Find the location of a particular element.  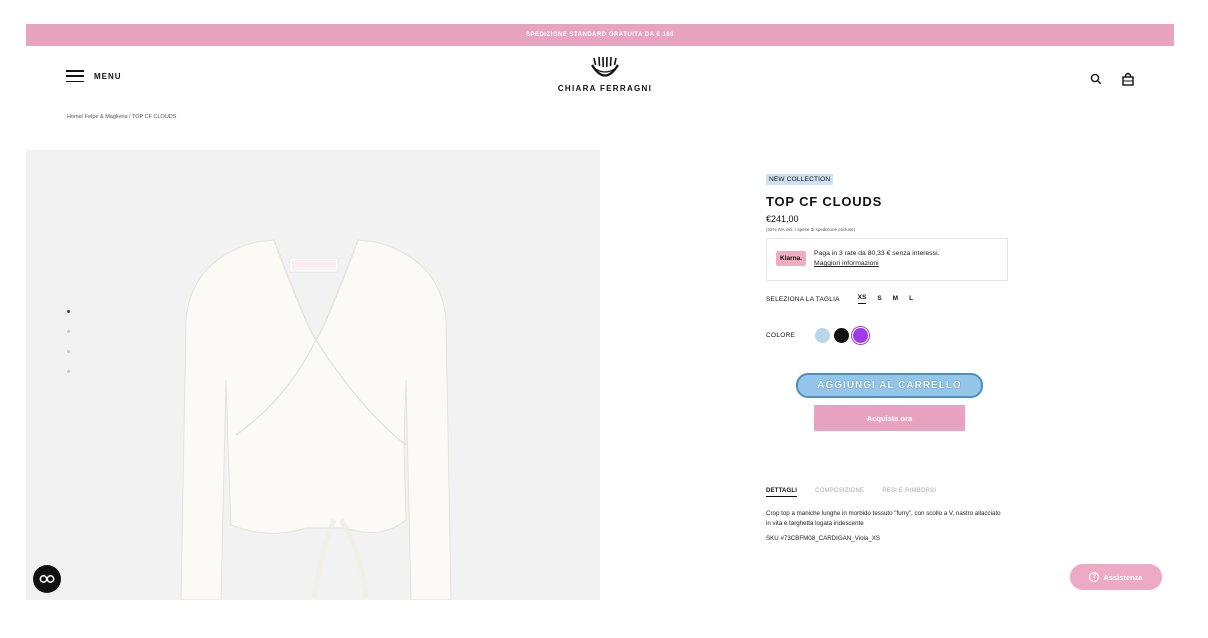

product-sku: SKU #73CBFM08_CARDIGAN_Viola_XS is located at coordinates (823, 538).